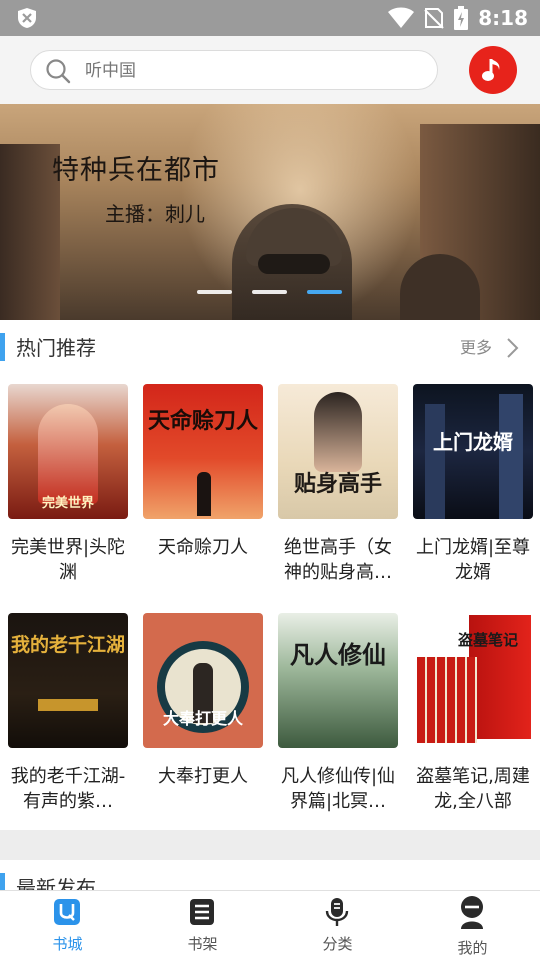 The height and width of the screenshot is (961, 540). Describe the element at coordinates (68, 451) in the screenshot. I see `book-cover: 完美世界` at that location.